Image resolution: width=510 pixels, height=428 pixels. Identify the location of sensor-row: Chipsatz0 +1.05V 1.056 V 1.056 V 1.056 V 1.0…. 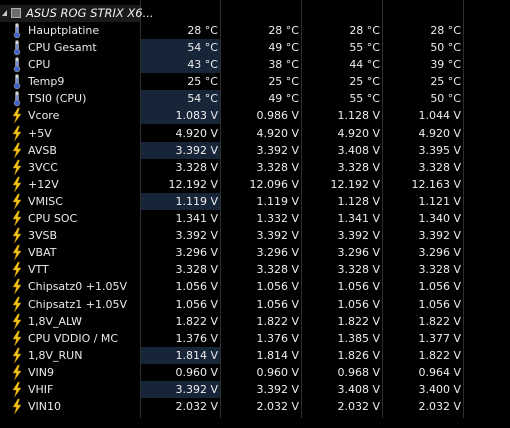
(235, 286).